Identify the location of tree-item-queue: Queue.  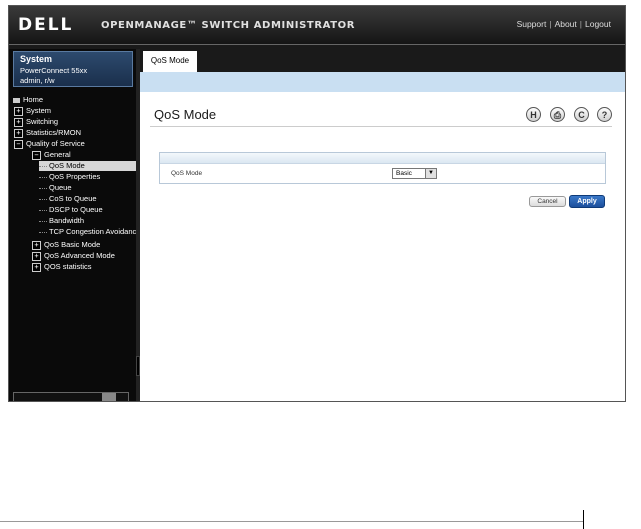
(55, 188).